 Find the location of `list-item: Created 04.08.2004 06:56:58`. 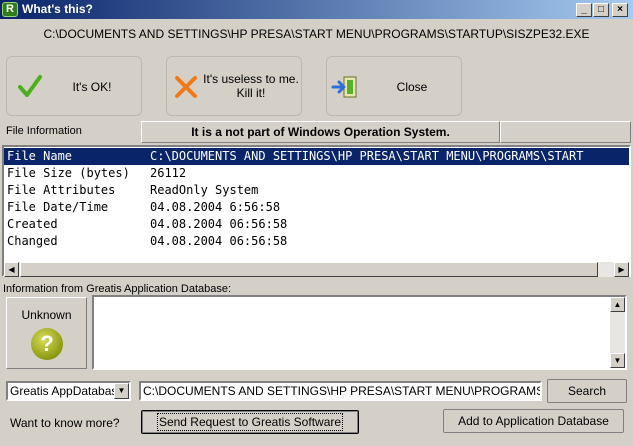

list-item: Created 04.08.2004 06:56:58 is located at coordinates (316, 224).